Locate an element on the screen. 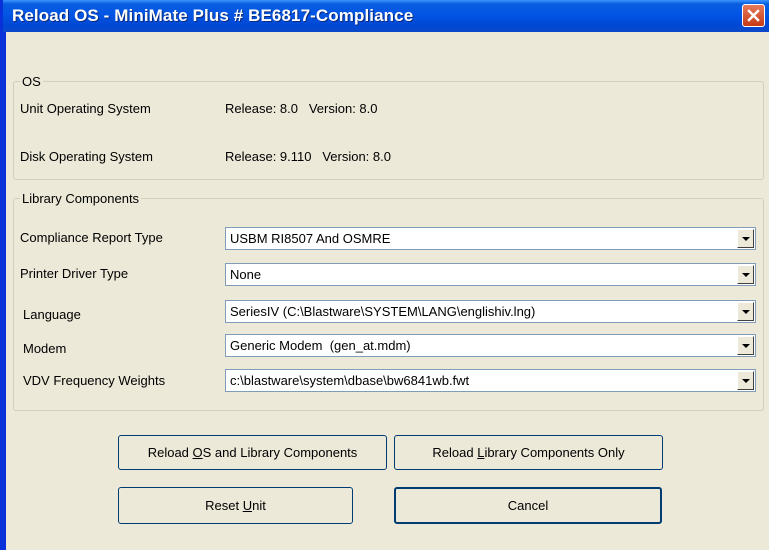 This screenshot has width=769, height=550. library-group-legend: Library Components is located at coordinates (81, 198).